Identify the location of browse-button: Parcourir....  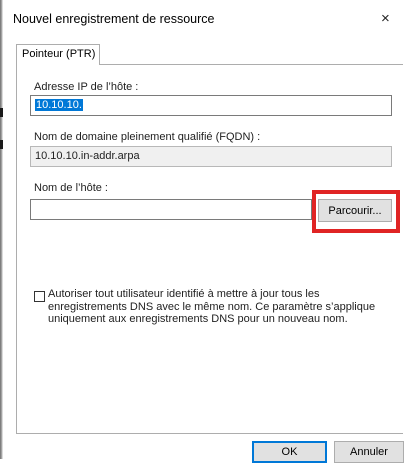
(355, 210).